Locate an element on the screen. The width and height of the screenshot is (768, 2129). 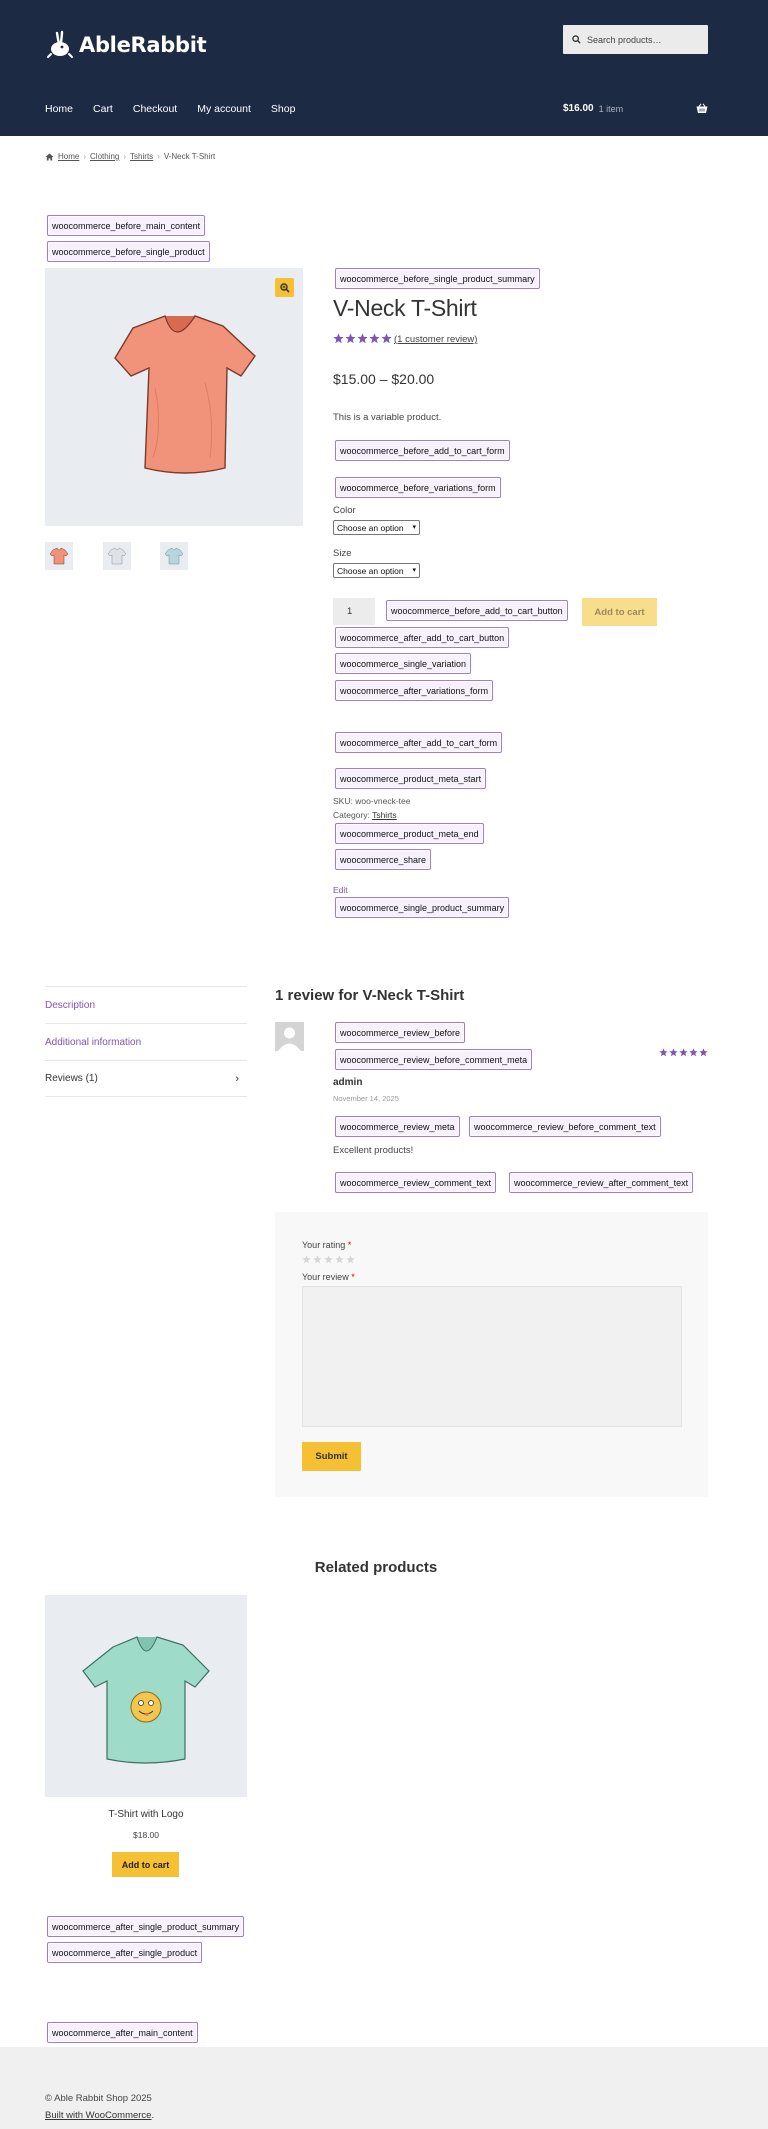
rabbit-logo-icon is located at coordinates (60, 44).